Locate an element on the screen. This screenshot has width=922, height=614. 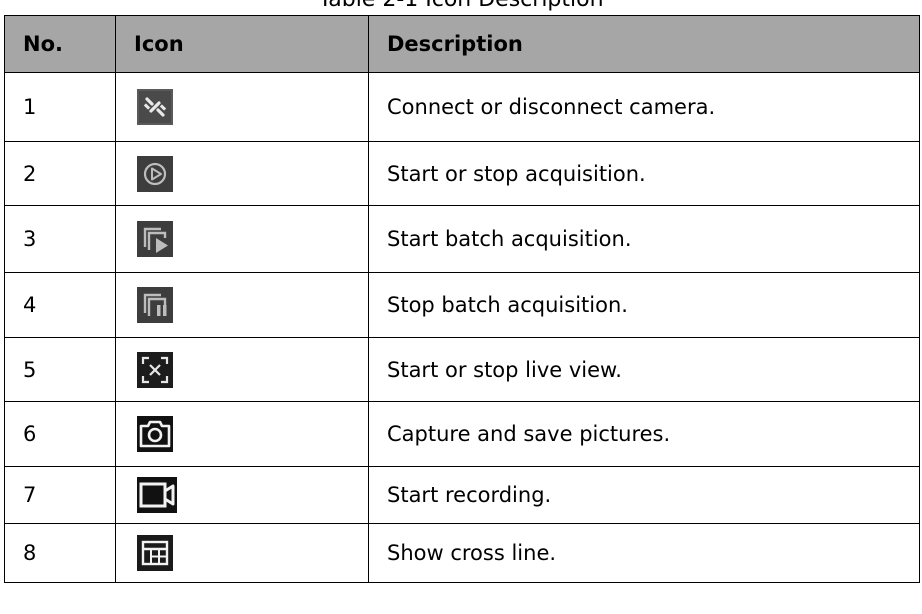
video-record-icon is located at coordinates (157, 495).